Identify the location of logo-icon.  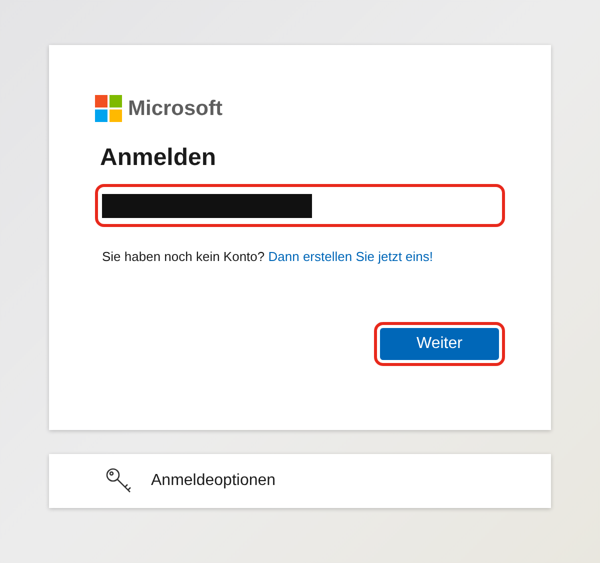
(108, 108).